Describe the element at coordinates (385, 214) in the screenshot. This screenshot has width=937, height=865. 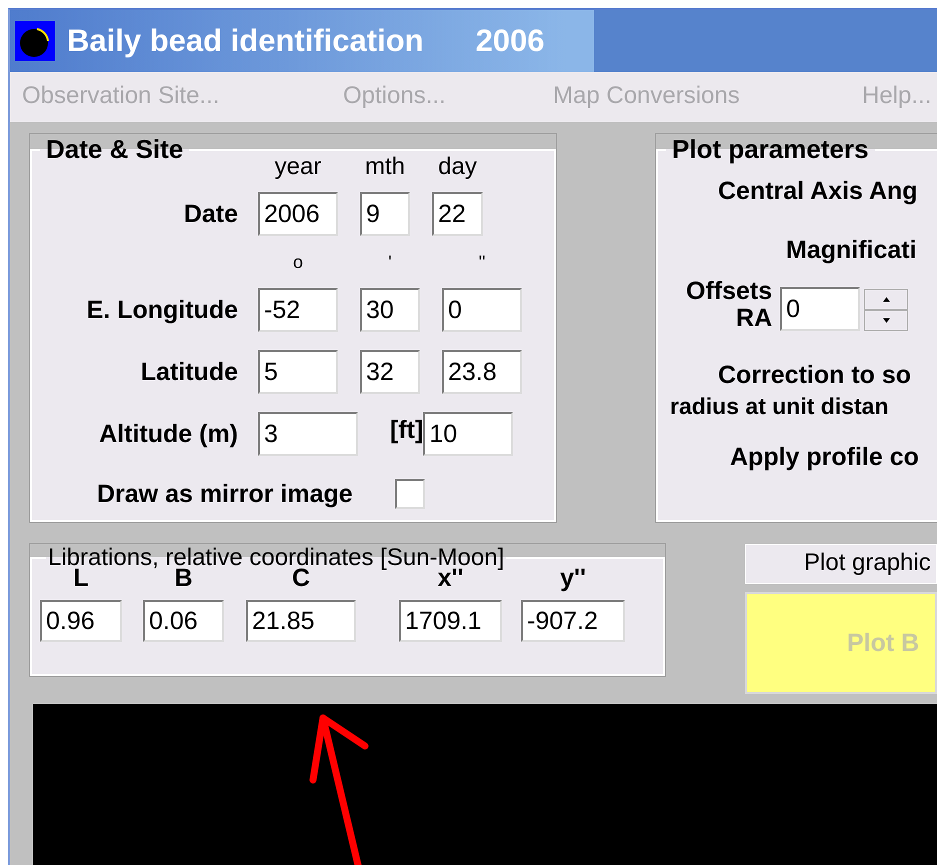
I see `text-field: 9` at that location.